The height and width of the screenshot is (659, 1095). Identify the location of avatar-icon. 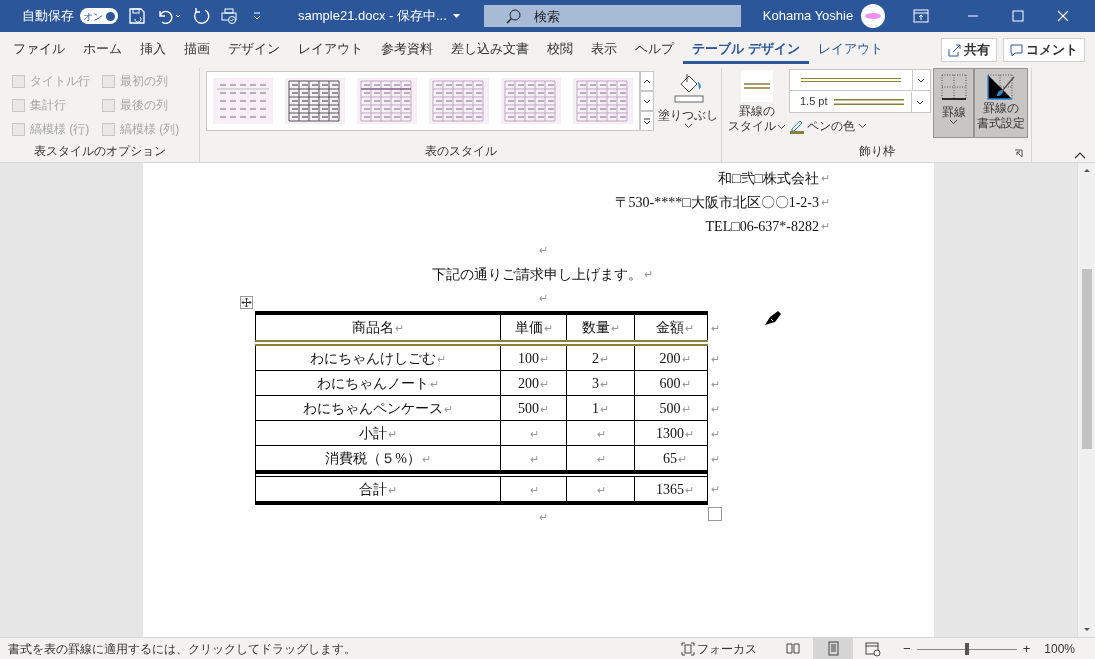
(873, 16).